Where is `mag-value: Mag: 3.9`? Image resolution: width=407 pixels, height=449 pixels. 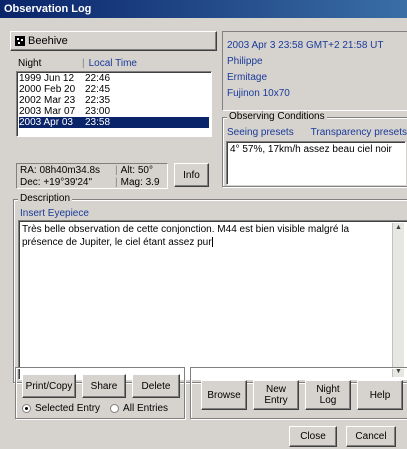
mag-value: Mag: 3.9 is located at coordinates (140, 182).